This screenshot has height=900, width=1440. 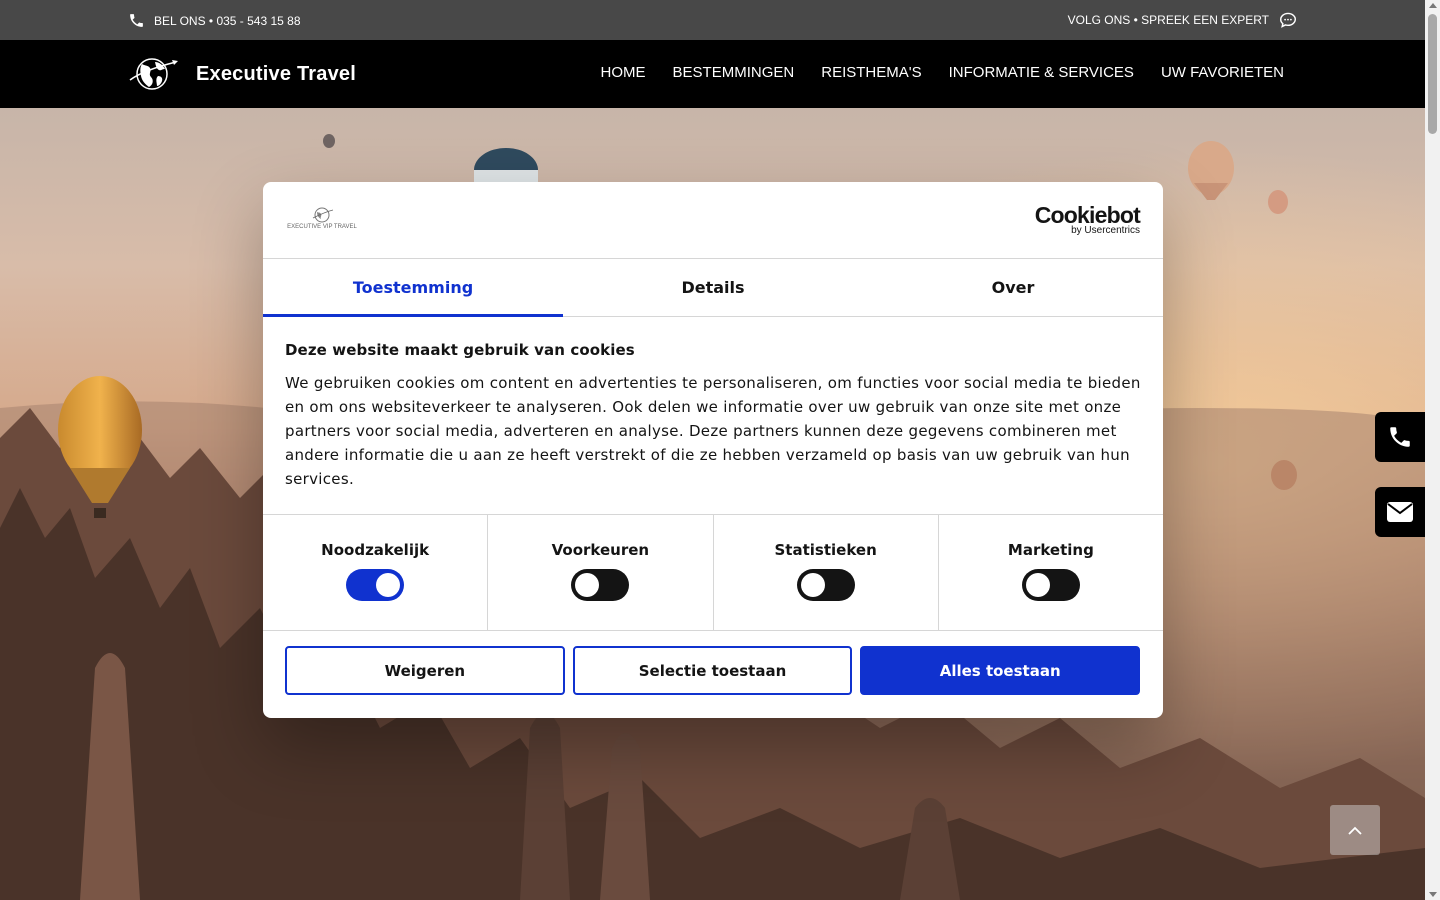 I want to click on dialog-tabs: Toestemming Details Over, so click(x=713, y=288).